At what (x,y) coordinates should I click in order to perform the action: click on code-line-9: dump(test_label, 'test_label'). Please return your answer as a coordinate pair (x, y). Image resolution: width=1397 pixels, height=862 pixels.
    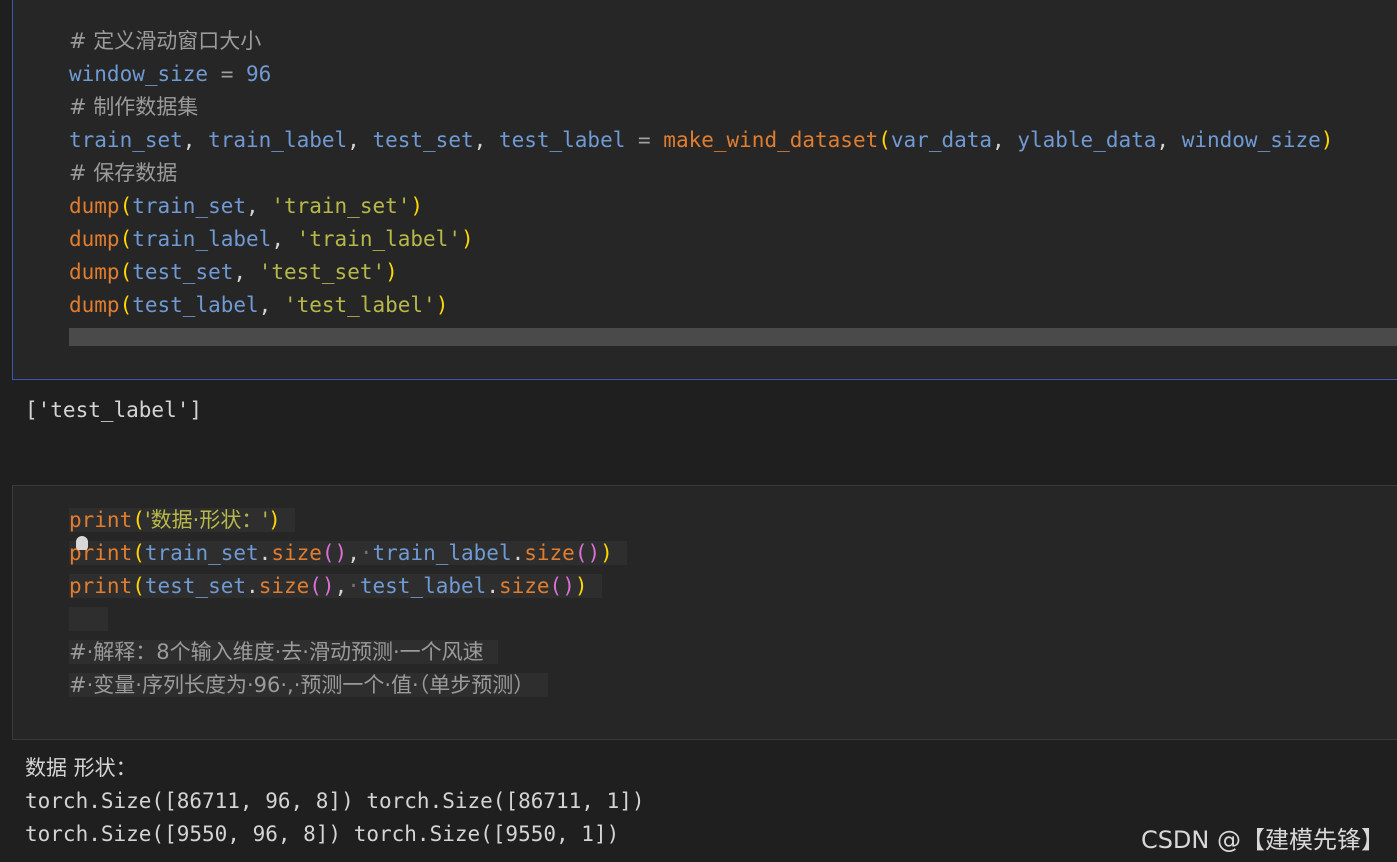
    Looking at the image, I should click on (259, 305).